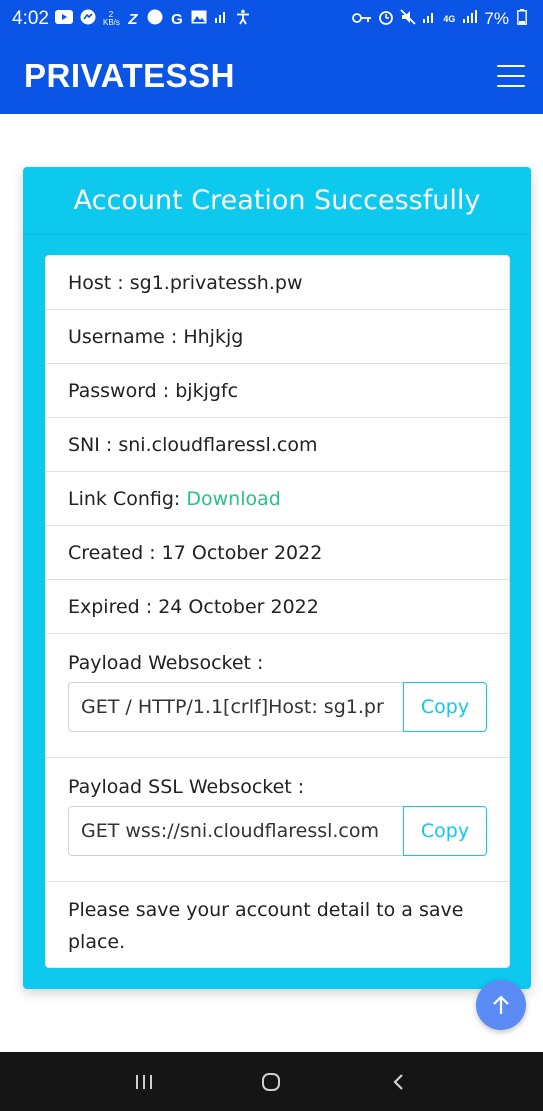  I want to click on 4g-icon: 4G, so click(449, 19).